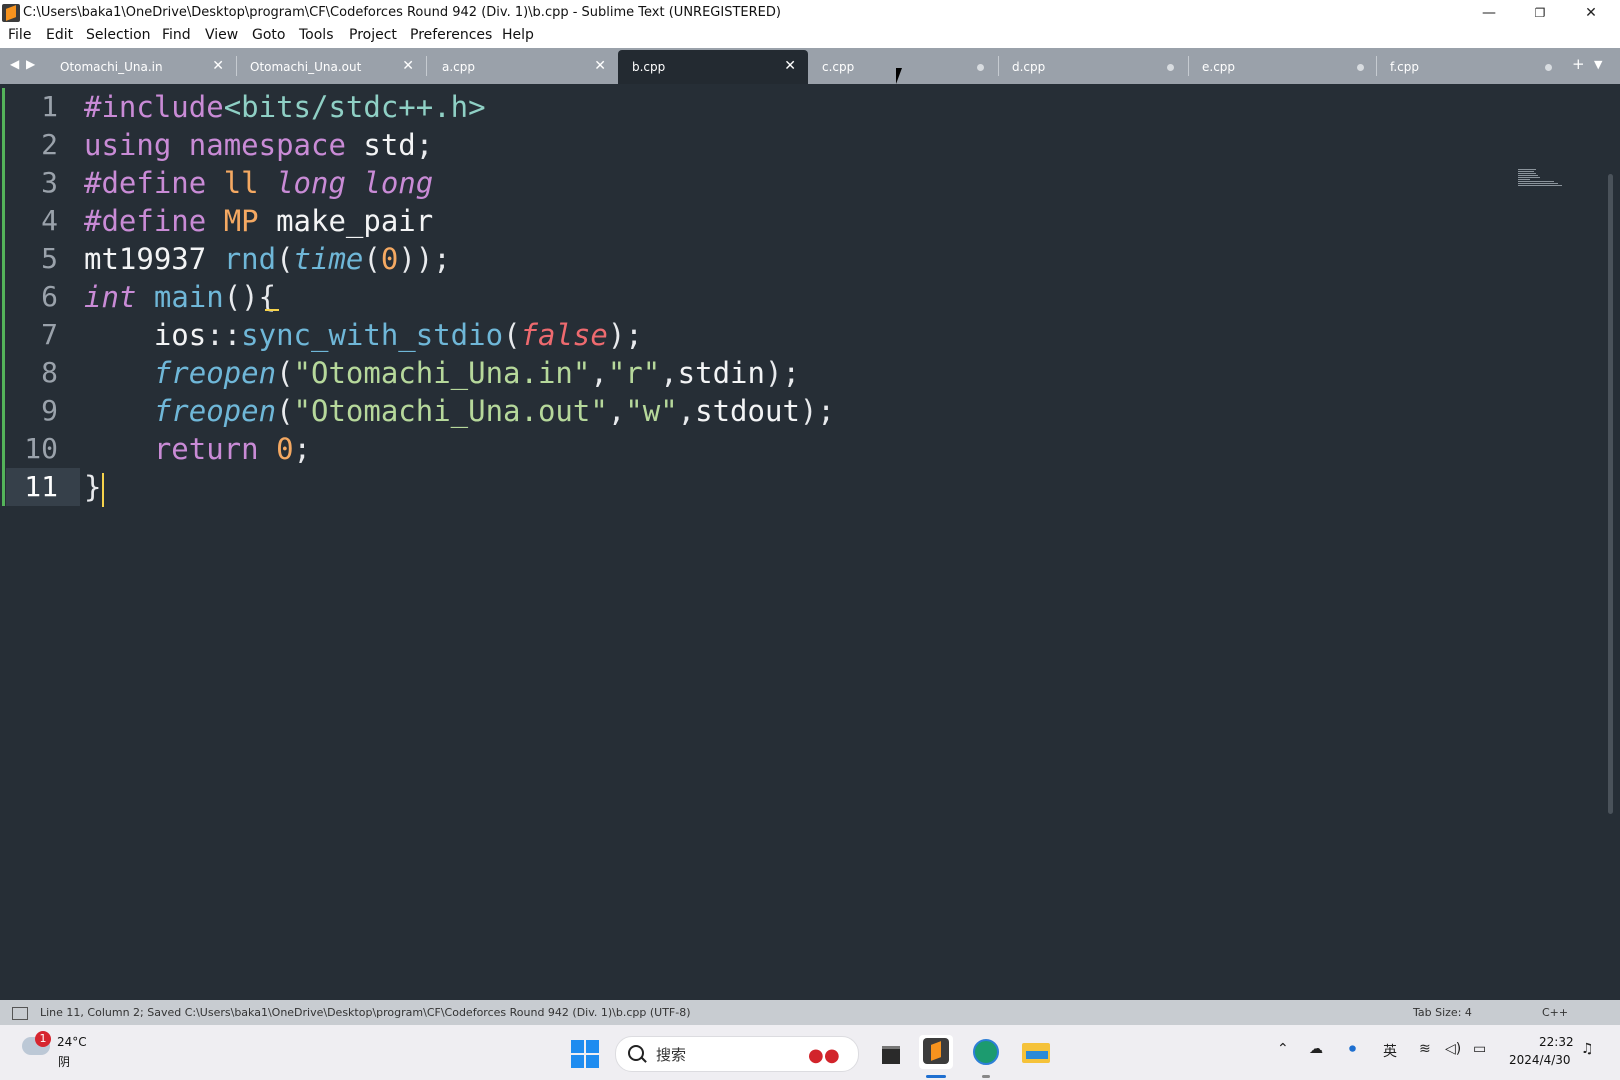  Describe the element at coordinates (49, 144) in the screenshot. I see `line-number: 2` at that location.